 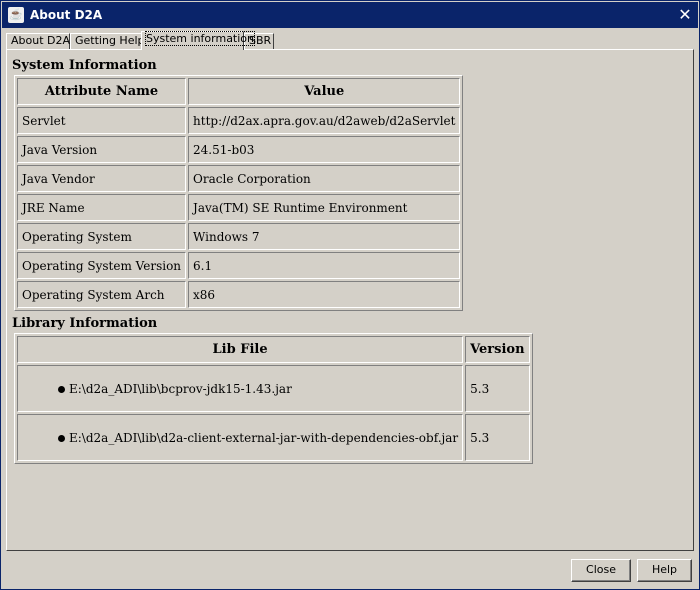 What do you see at coordinates (664, 570) in the screenshot?
I see `help-button: Help` at bounding box center [664, 570].